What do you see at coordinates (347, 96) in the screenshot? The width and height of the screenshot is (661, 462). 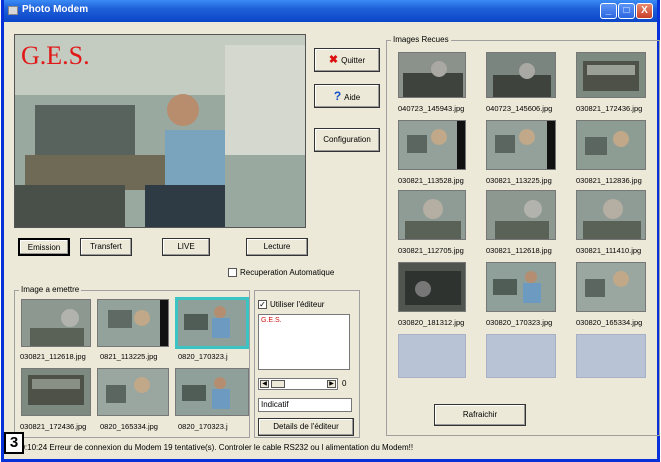 I see `help-button: ? Aide` at bounding box center [347, 96].